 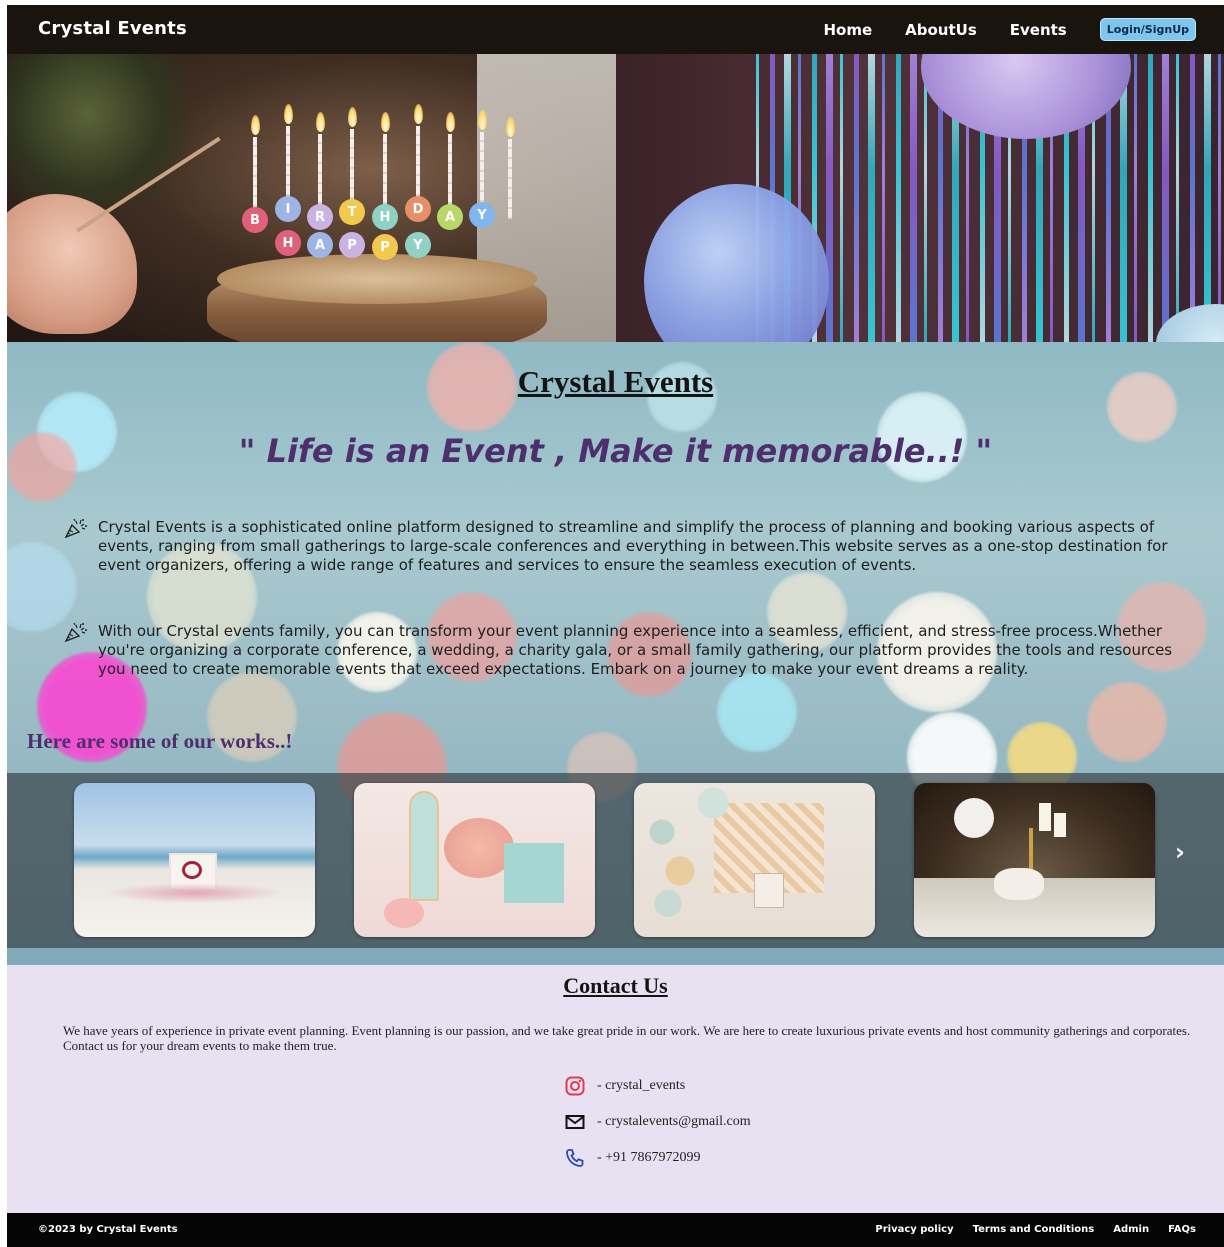 I want to click on hero-image-balloons, so click(x=920, y=198).